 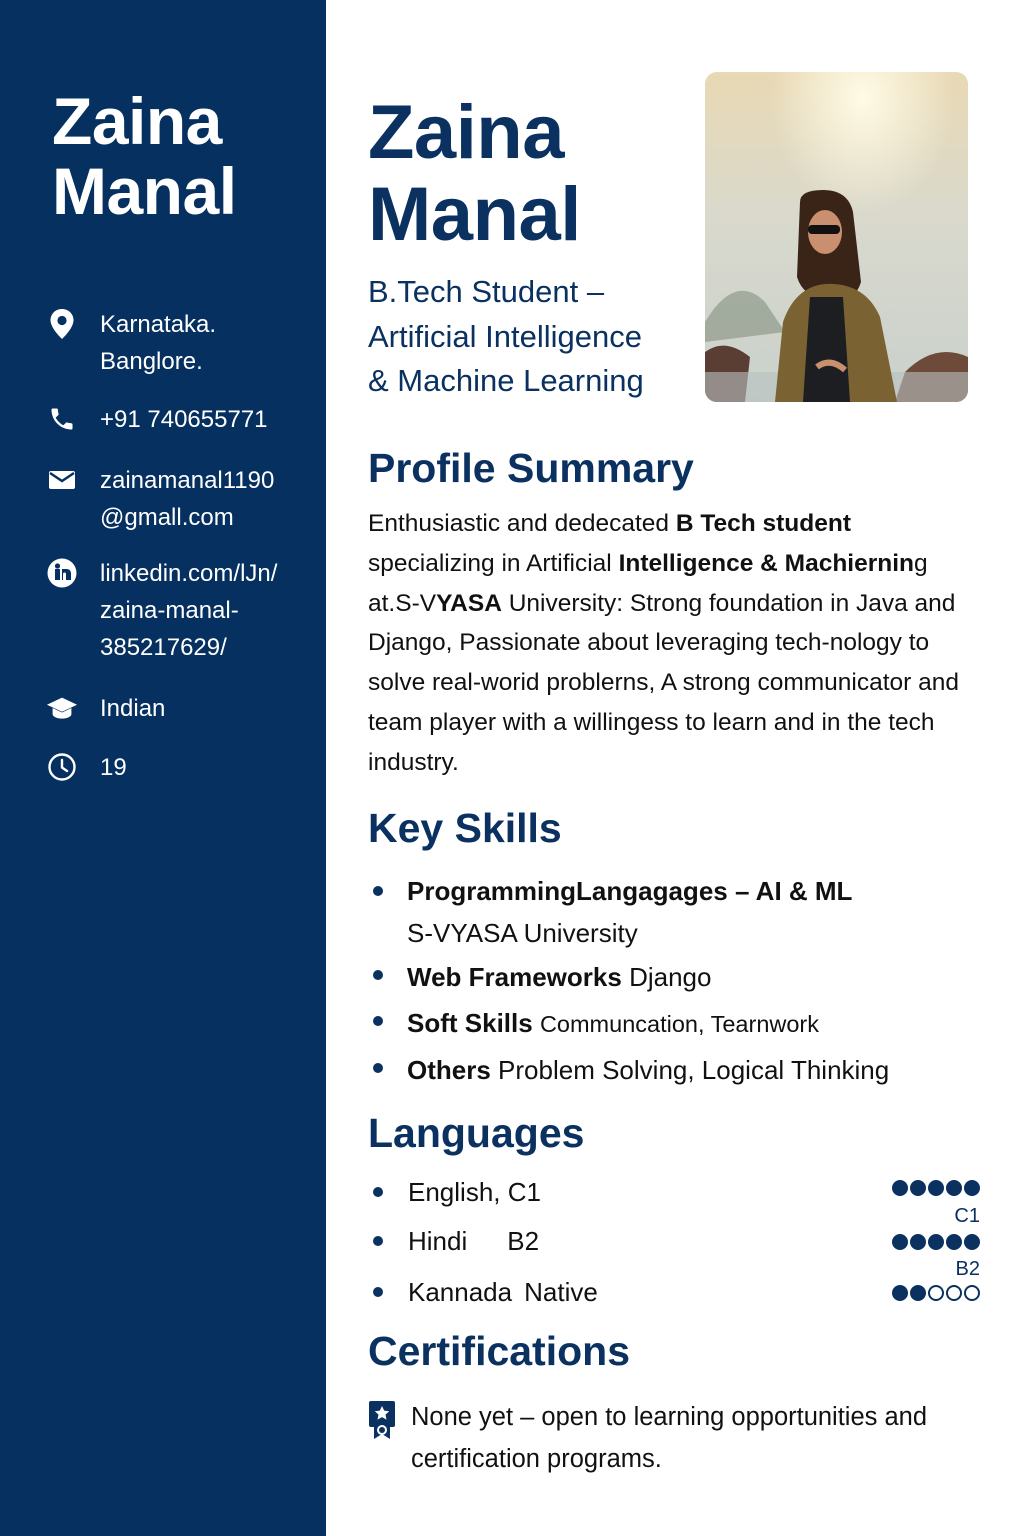 What do you see at coordinates (133, 708) in the screenshot?
I see `contact-nationality-text: Indian` at bounding box center [133, 708].